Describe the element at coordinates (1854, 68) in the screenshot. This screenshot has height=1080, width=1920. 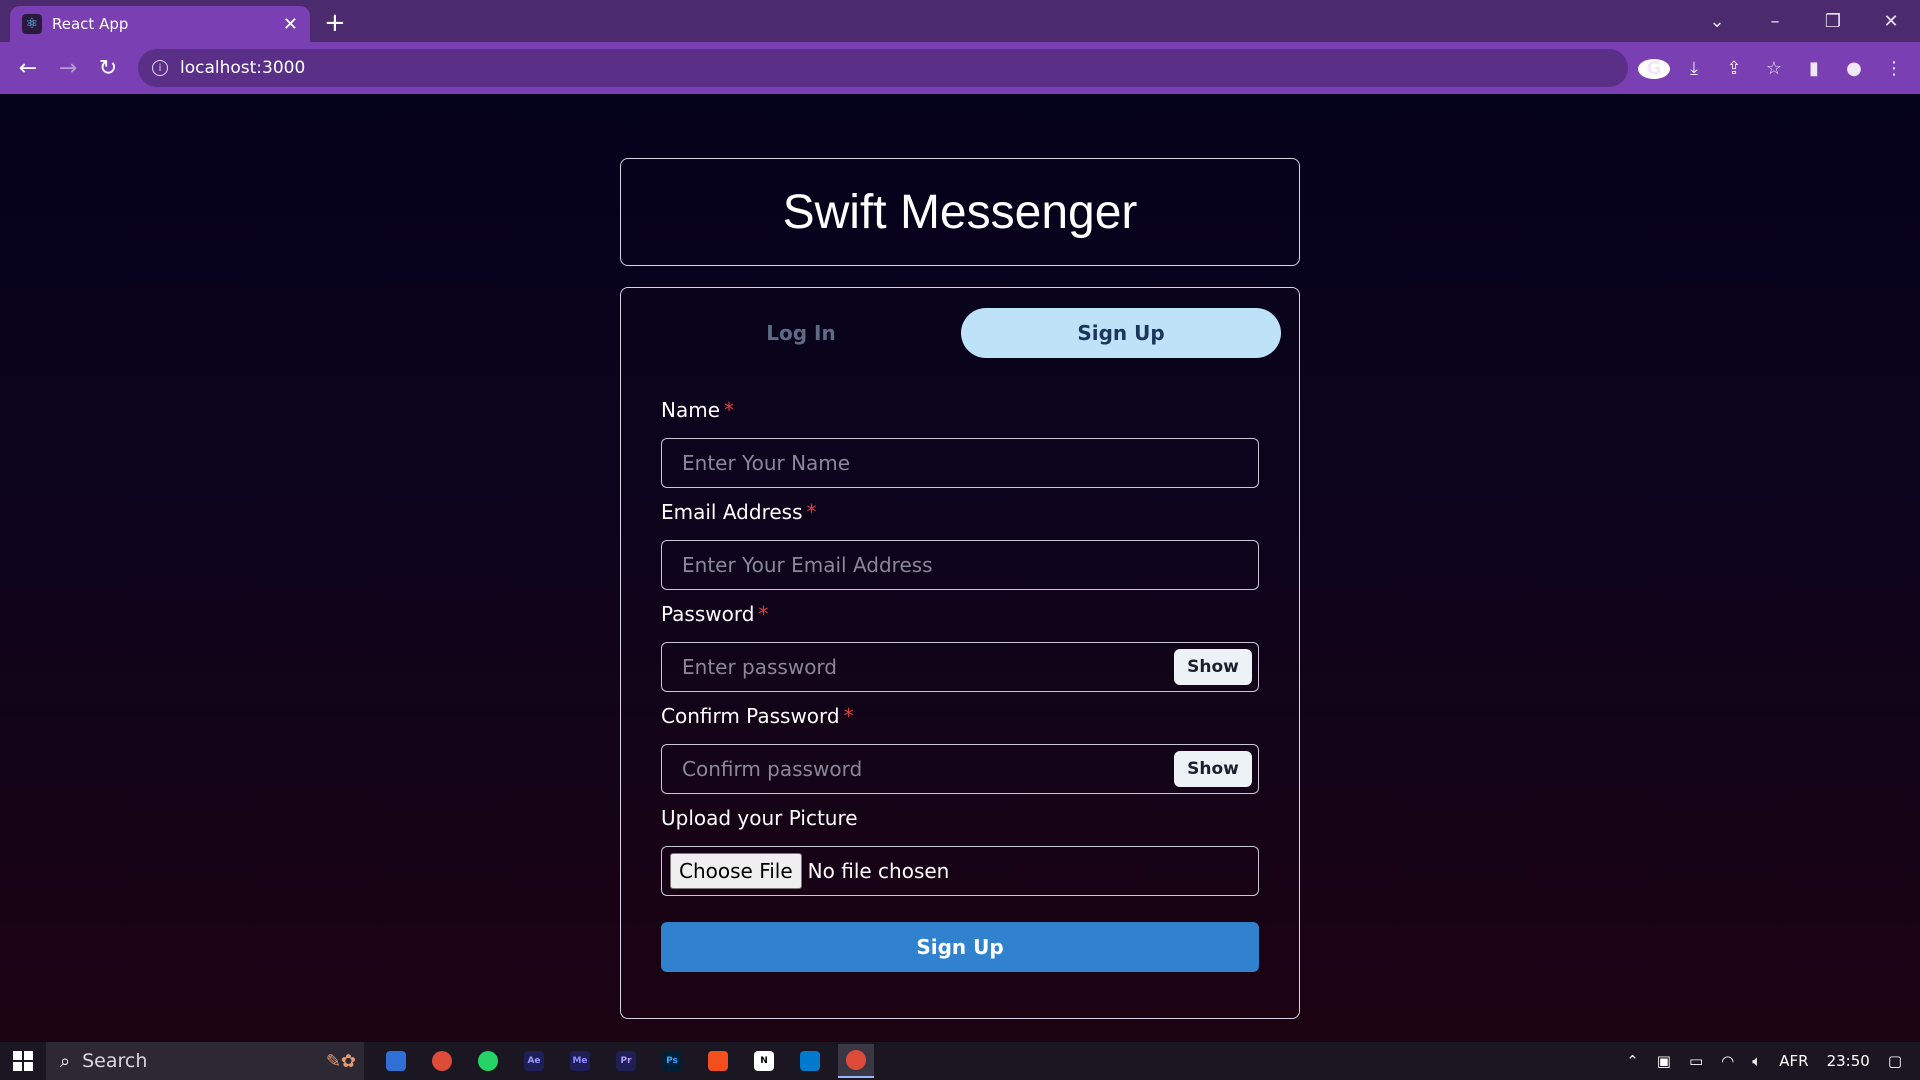
I see `profile-icon: ●` at that location.